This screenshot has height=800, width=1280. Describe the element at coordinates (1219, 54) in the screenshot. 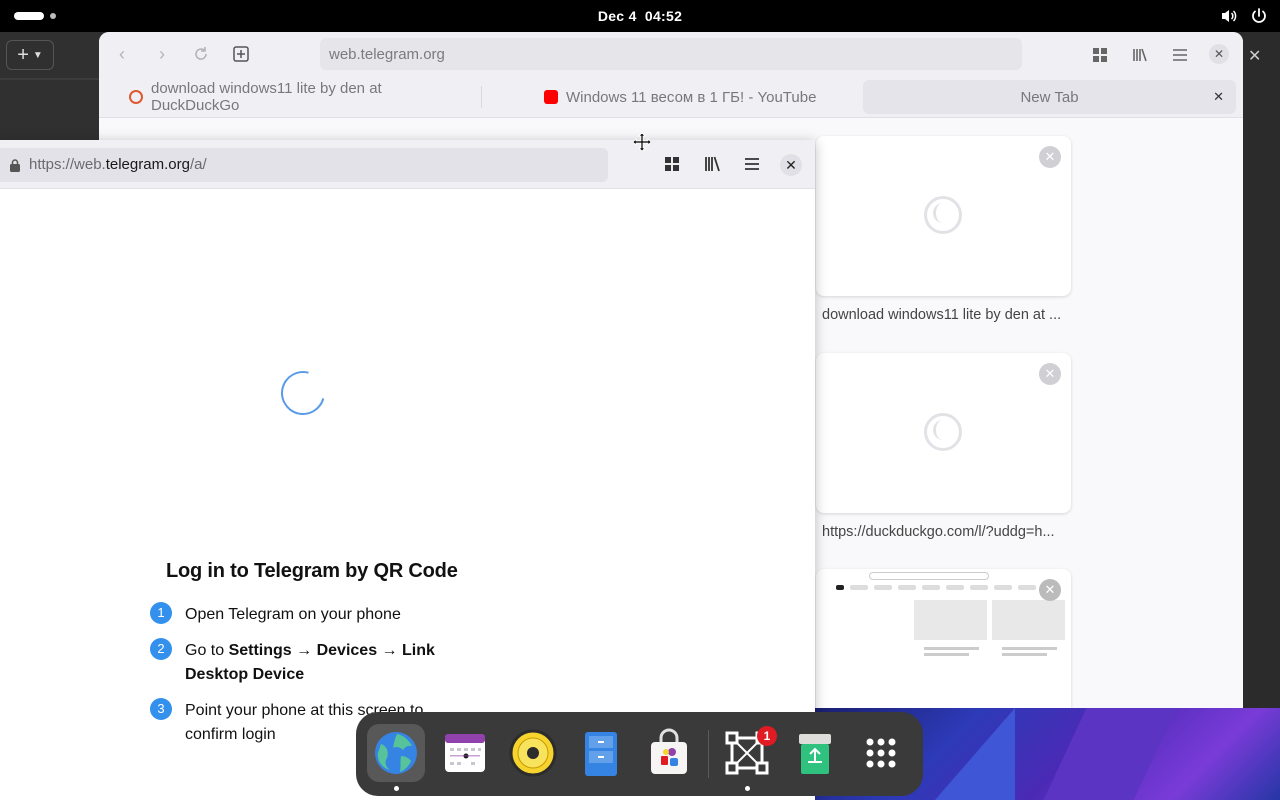

I see `window-close-button: ✕` at that location.